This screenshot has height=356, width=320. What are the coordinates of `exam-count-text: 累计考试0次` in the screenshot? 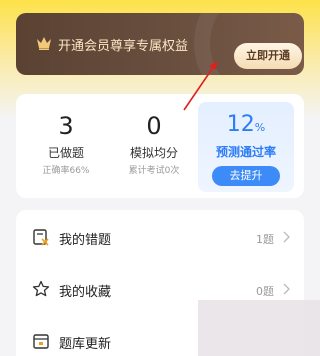 It's located at (154, 171).